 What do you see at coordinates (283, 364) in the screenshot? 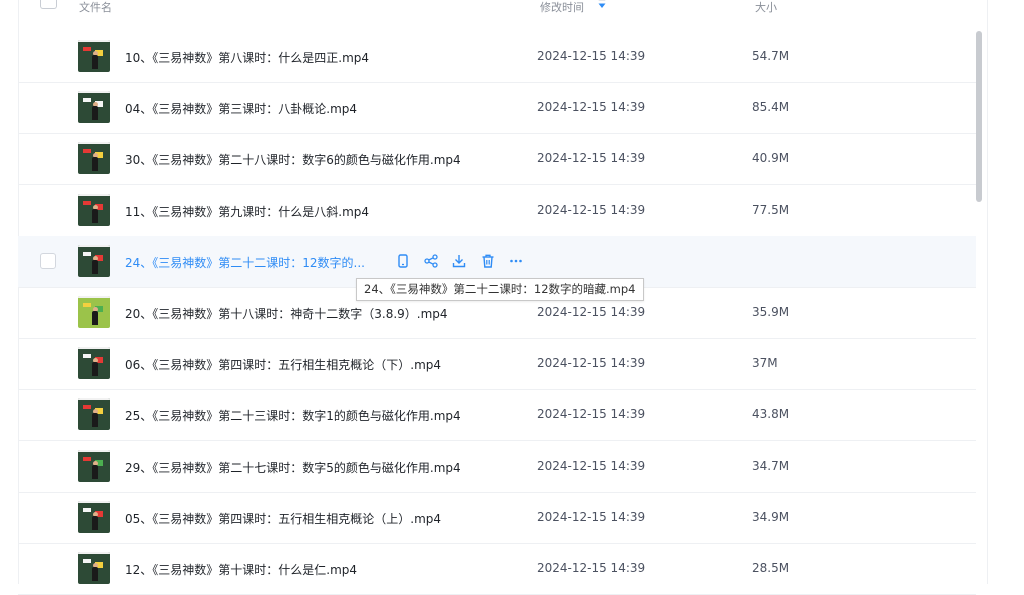
I see `file-name: 06、《三易神数》第四课时：五行相生相克概论（下）.mp4` at bounding box center [283, 364].